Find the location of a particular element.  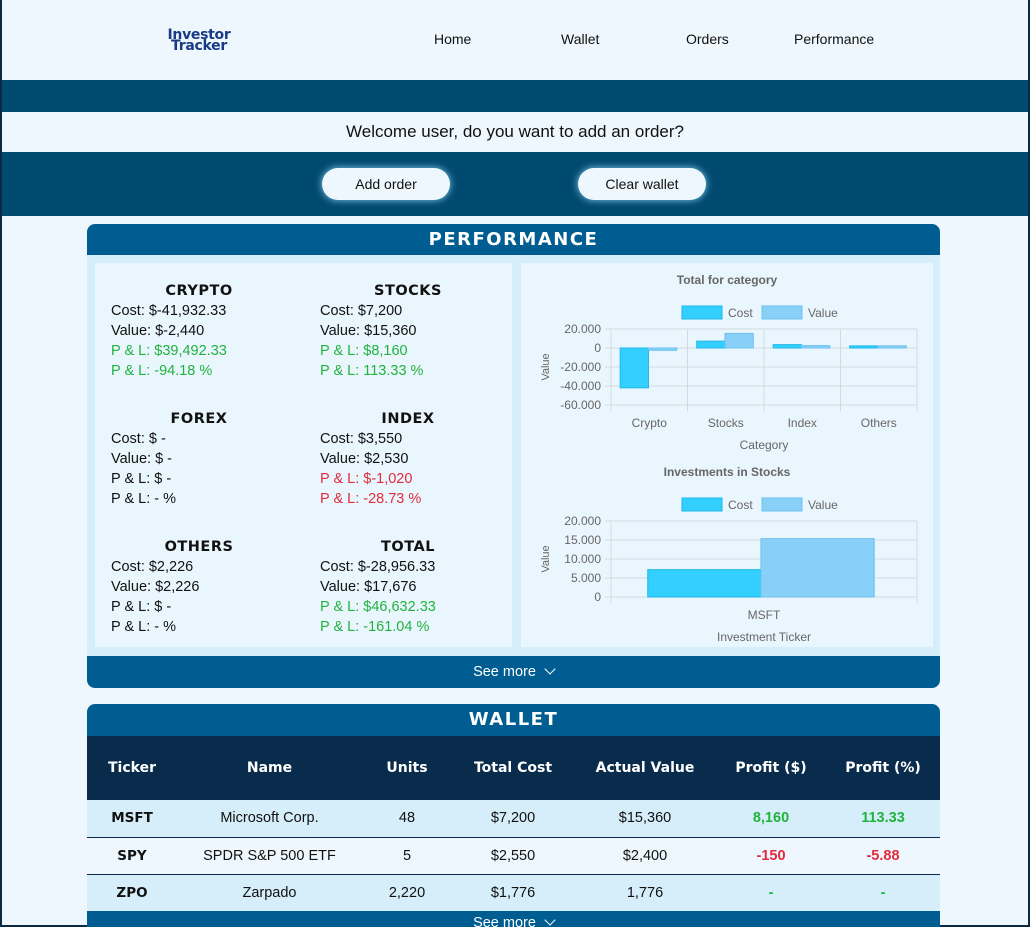

x-axis-label: Investment Ticker is located at coordinates (764, 637).